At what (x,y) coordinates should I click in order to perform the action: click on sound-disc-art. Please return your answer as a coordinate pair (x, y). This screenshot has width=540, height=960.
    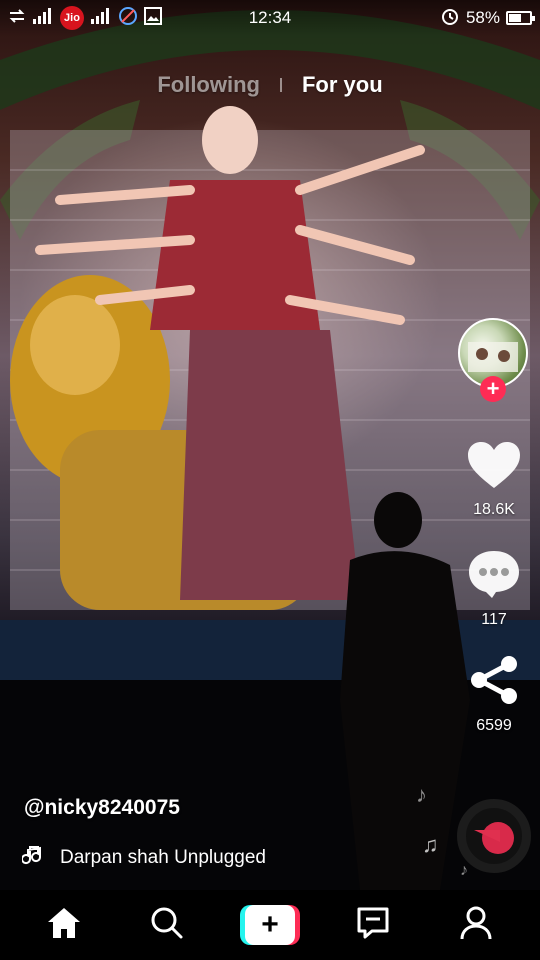
    Looking at the image, I should click on (494, 838).